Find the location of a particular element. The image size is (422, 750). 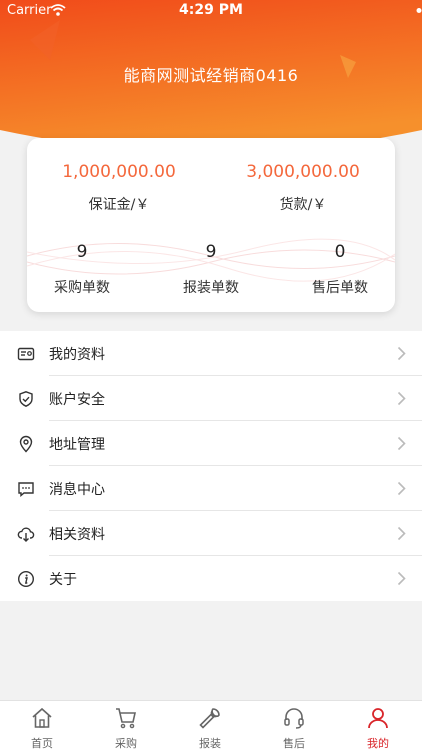

install-count: 9 is located at coordinates (211, 252).